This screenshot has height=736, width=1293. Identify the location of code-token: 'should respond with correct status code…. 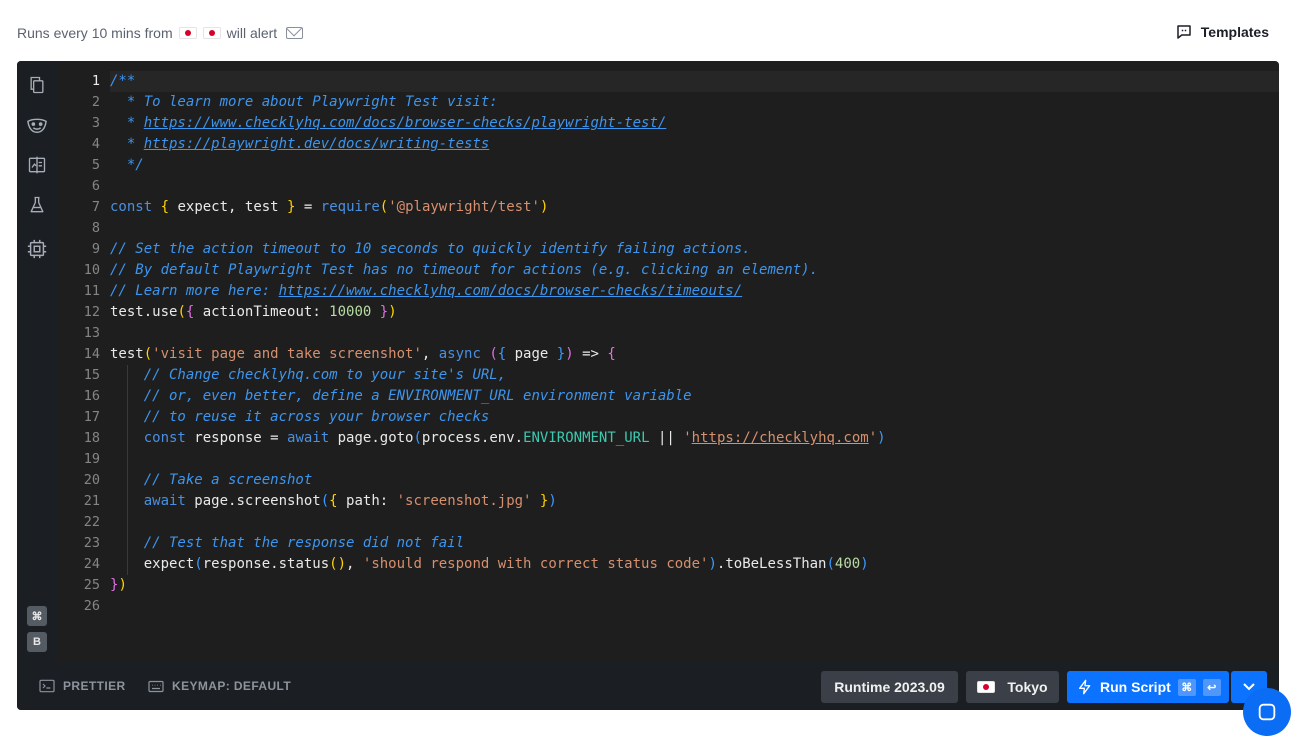
(535, 564).